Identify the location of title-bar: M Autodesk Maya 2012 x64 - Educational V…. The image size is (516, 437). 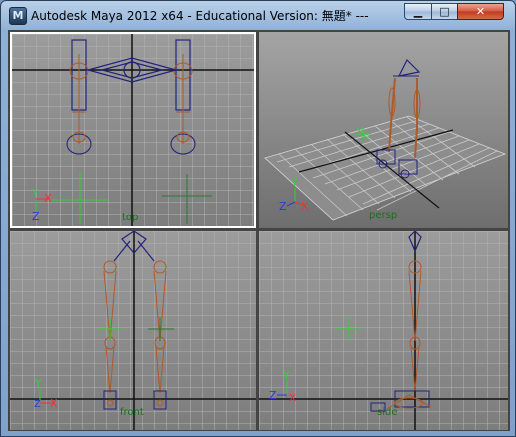
(258, 15).